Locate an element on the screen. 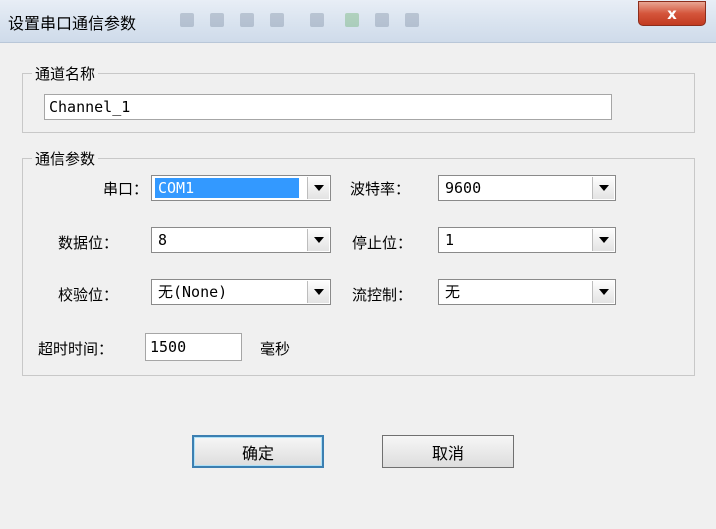 Image resolution: width=716 pixels, height=529 pixels. parity-dropdown-button is located at coordinates (318, 292).